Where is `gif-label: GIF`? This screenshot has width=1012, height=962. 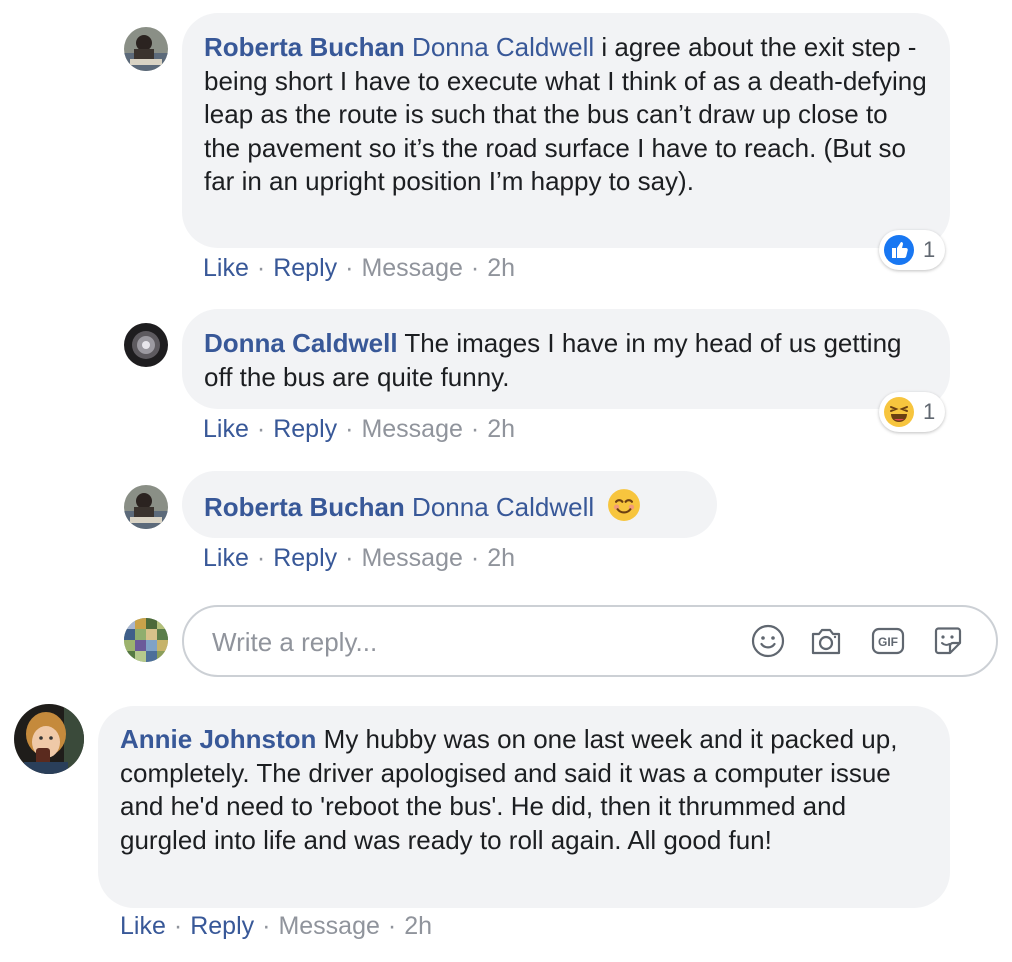
gif-label: GIF is located at coordinates (888, 642).